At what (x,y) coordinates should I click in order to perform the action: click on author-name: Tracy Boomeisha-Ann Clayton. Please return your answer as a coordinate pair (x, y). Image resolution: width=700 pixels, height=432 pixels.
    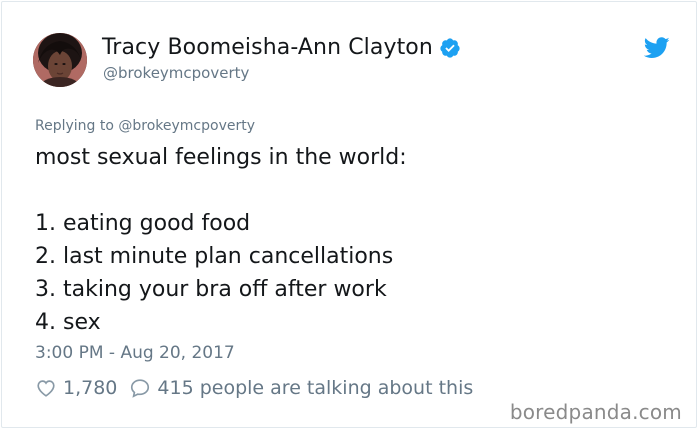
    Looking at the image, I should click on (267, 47).